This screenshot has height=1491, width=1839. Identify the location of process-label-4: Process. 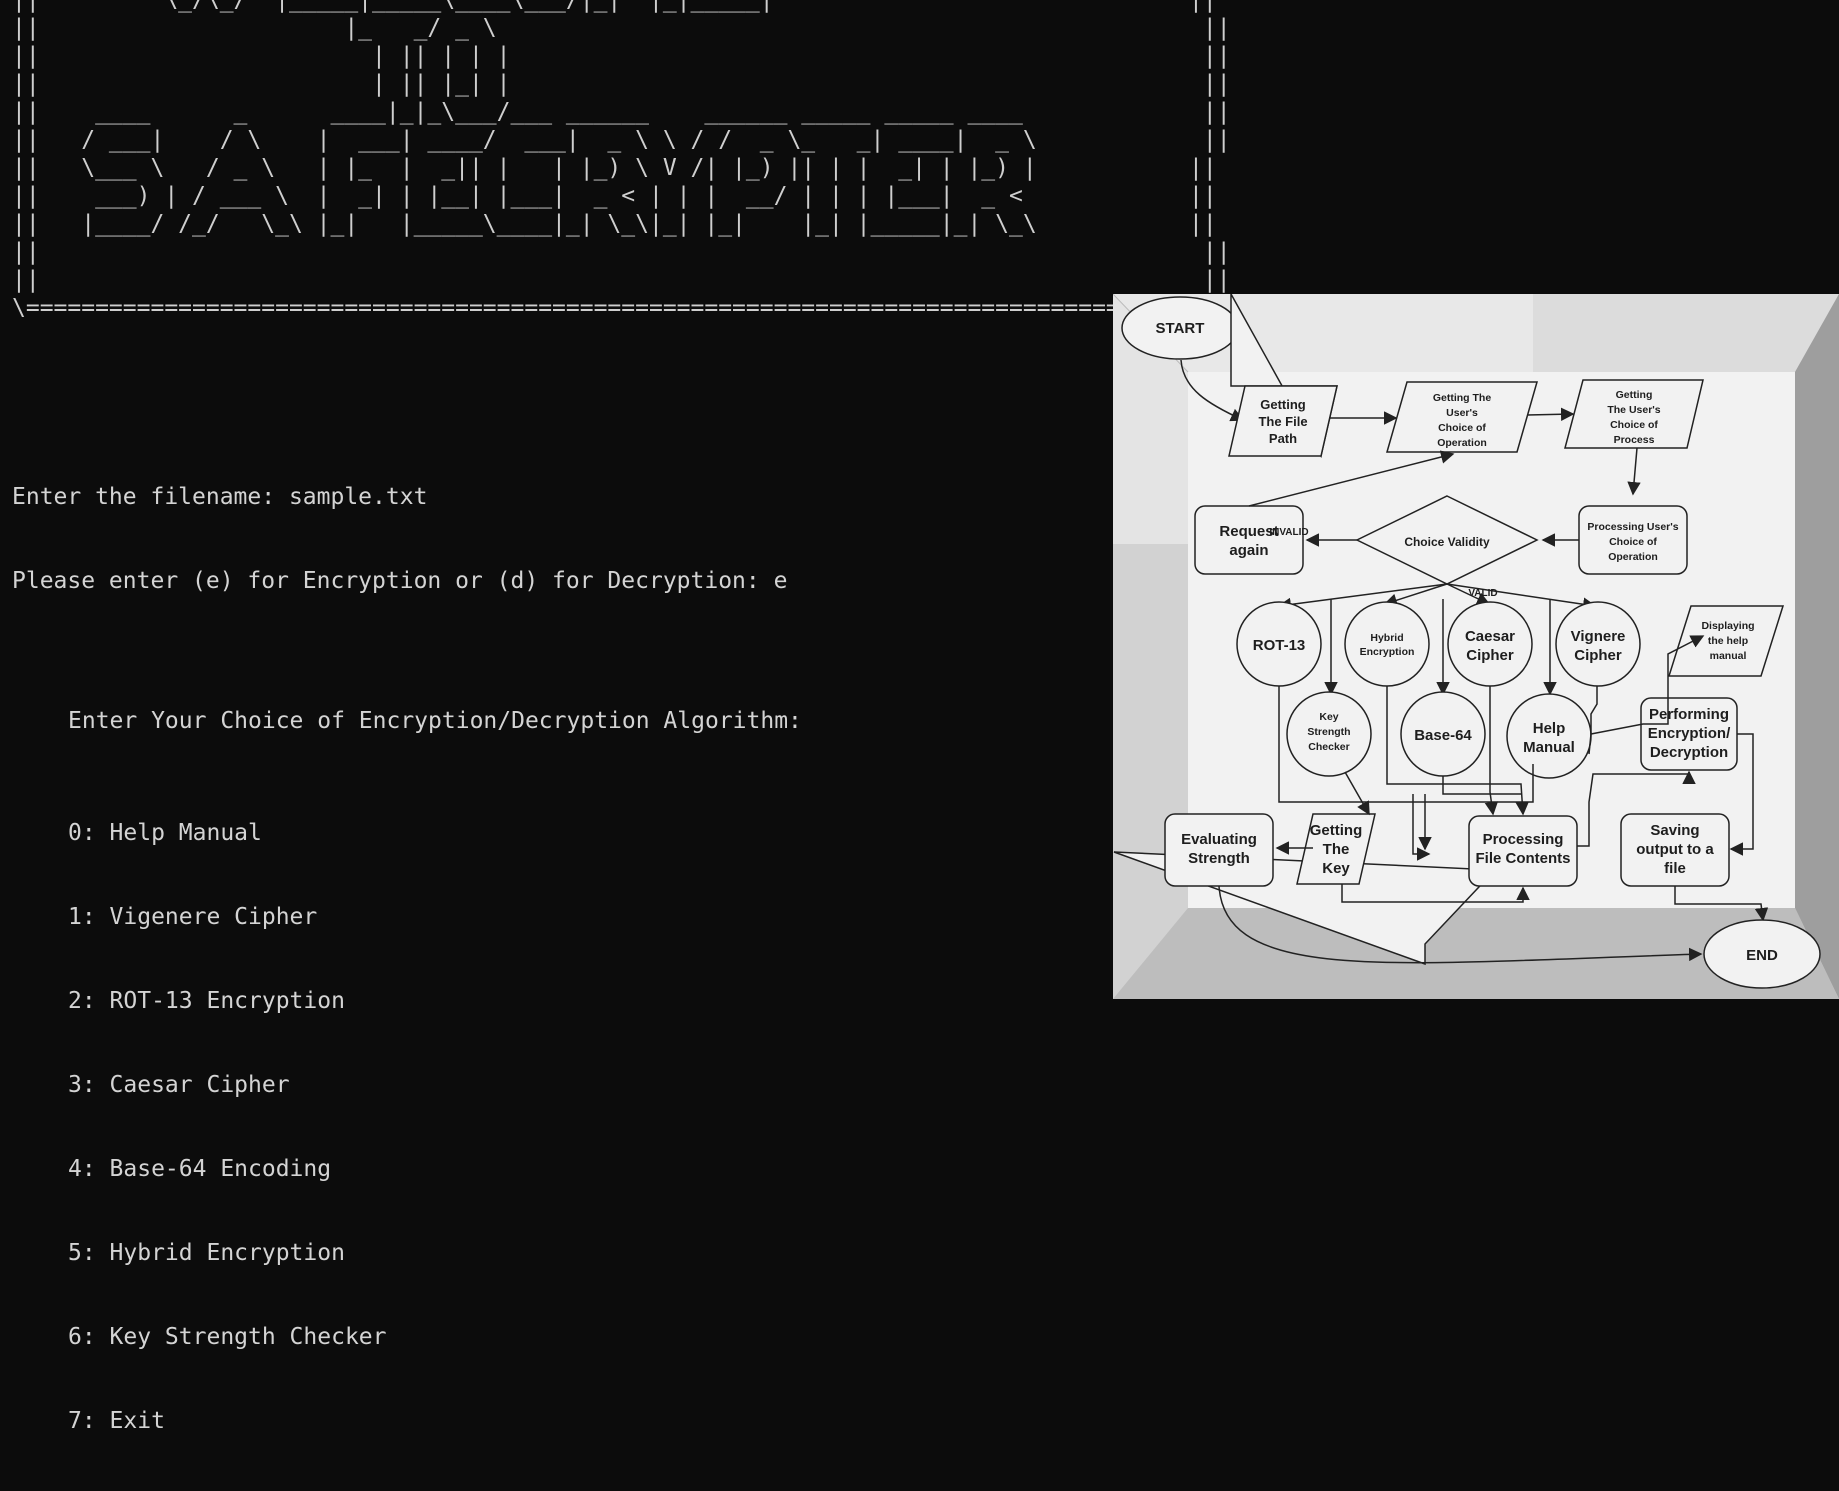
(1634, 440).